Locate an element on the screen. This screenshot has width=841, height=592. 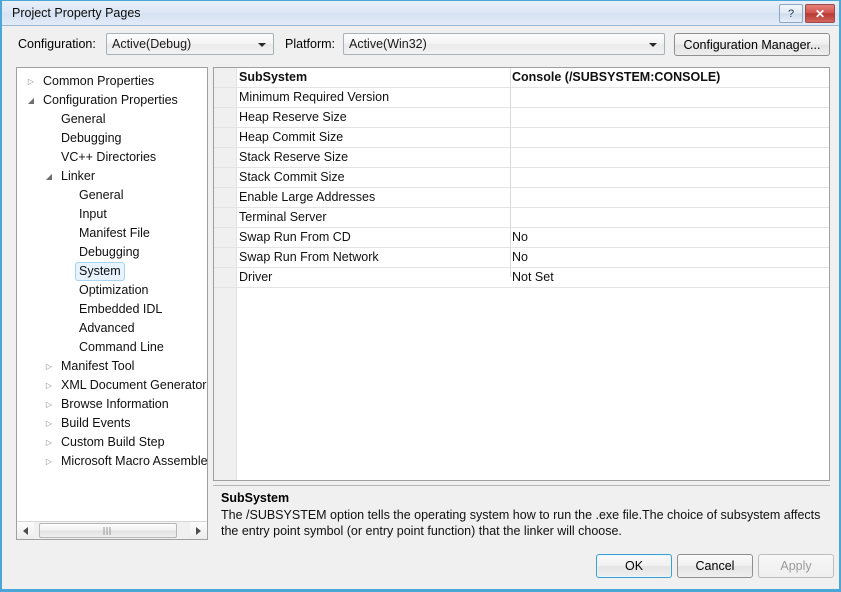
property-row: Swap Run From Network No is located at coordinates (521, 258).